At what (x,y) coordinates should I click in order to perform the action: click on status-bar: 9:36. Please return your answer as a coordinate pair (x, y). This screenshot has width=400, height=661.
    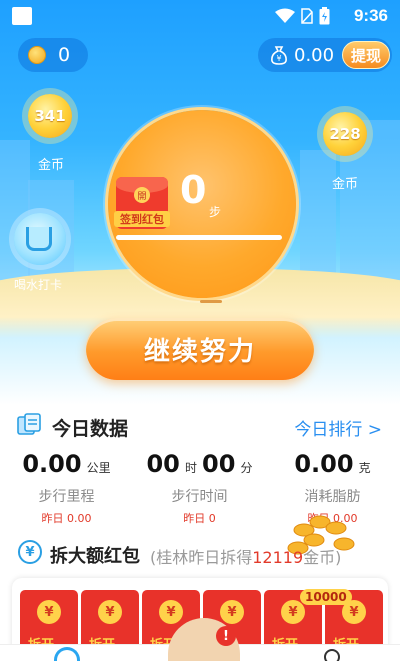
    Looking at the image, I should click on (200, 16).